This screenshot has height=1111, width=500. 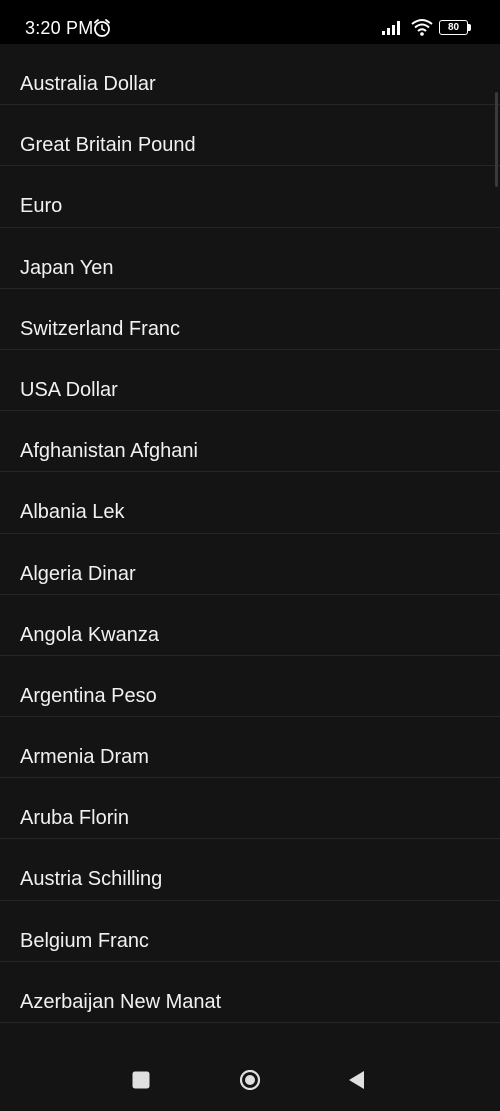 What do you see at coordinates (100, 328) in the screenshot?
I see `list-item-label: Switzerland Franc` at bounding box center [100, 328].